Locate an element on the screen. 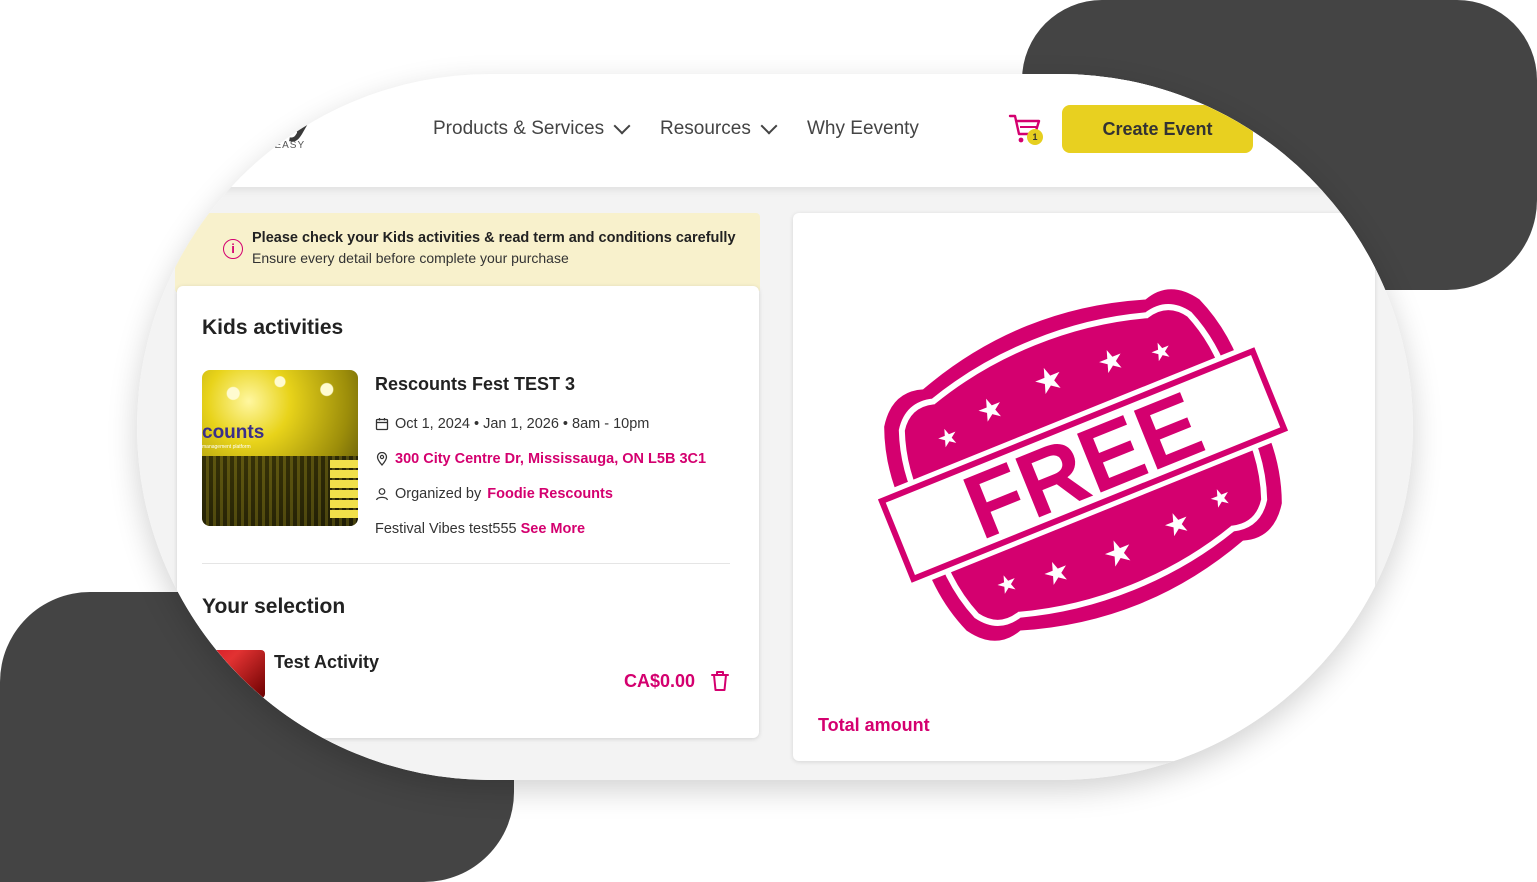 The width and height of the screenshot is (1537, 882). event-organizer: Organized by Foodie Rescounts is located at coordinates (494, 494).